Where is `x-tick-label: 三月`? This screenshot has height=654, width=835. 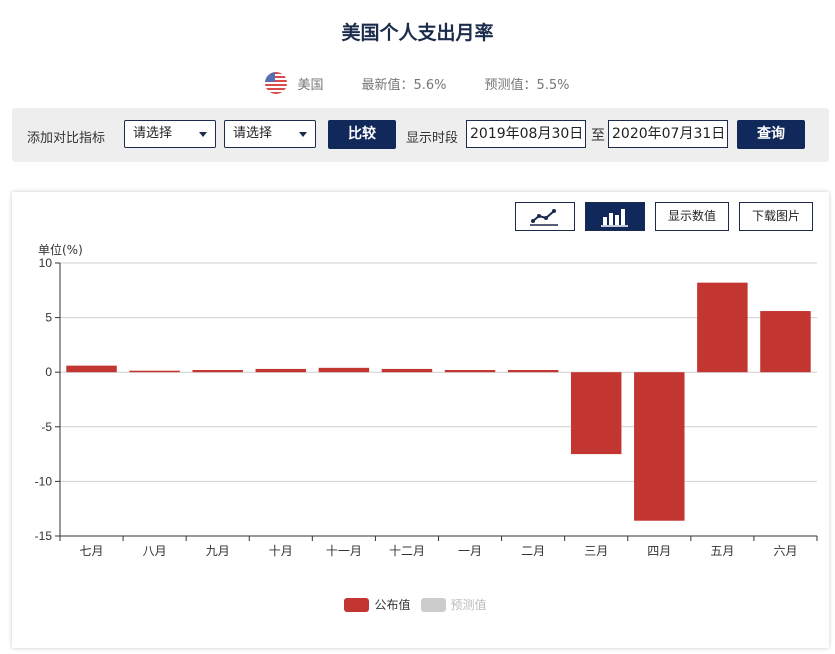
x-tick-label: 三月 is located at coordinates (596, 551).